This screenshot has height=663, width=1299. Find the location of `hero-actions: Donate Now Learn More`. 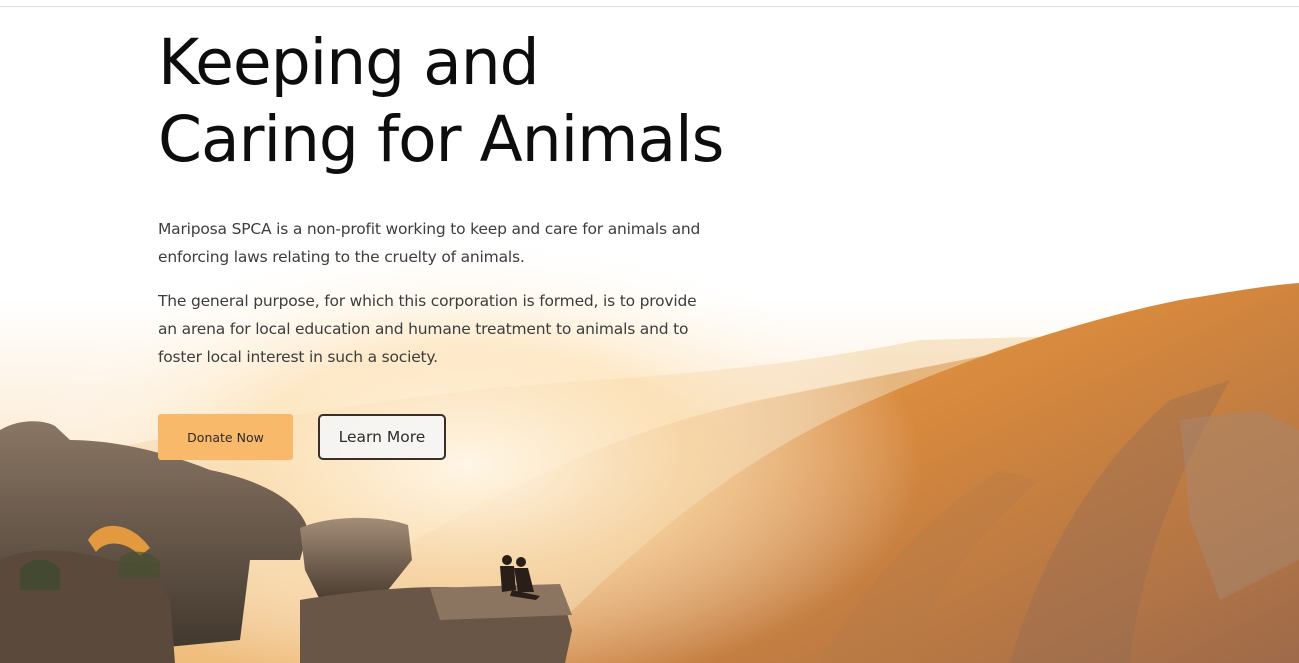

hero-actions: Donate Now Learn More is located at coordinates (302, 437).